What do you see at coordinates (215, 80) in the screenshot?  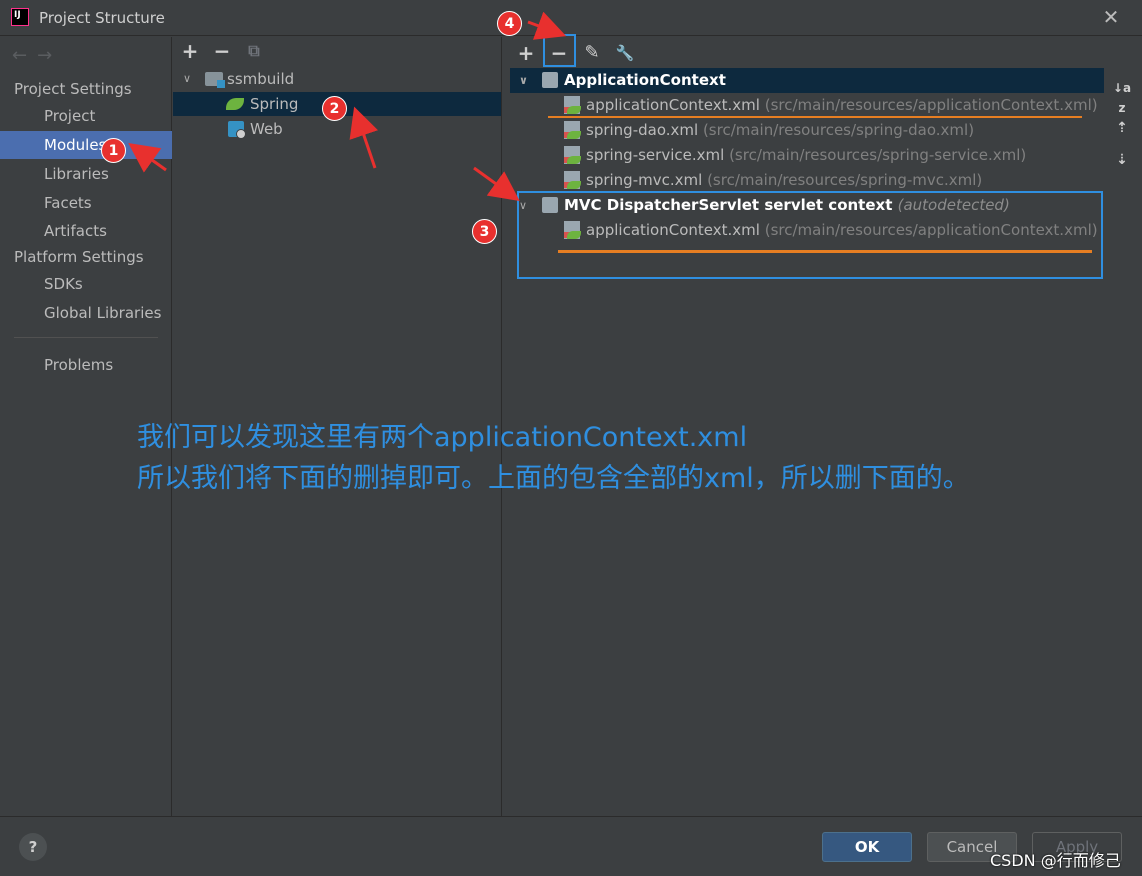 I see `module-folder-icon` at bounding box center [215, 80].